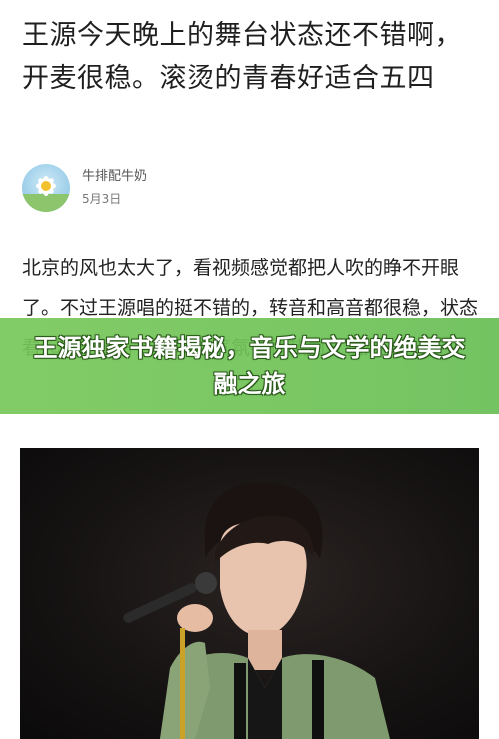 The height and width of the screenshot is (739, 499). I want to click on overlay-banner: 王源独家书籍揭秘，音乐与文学的绝美交融之旅, so click(249, 366).